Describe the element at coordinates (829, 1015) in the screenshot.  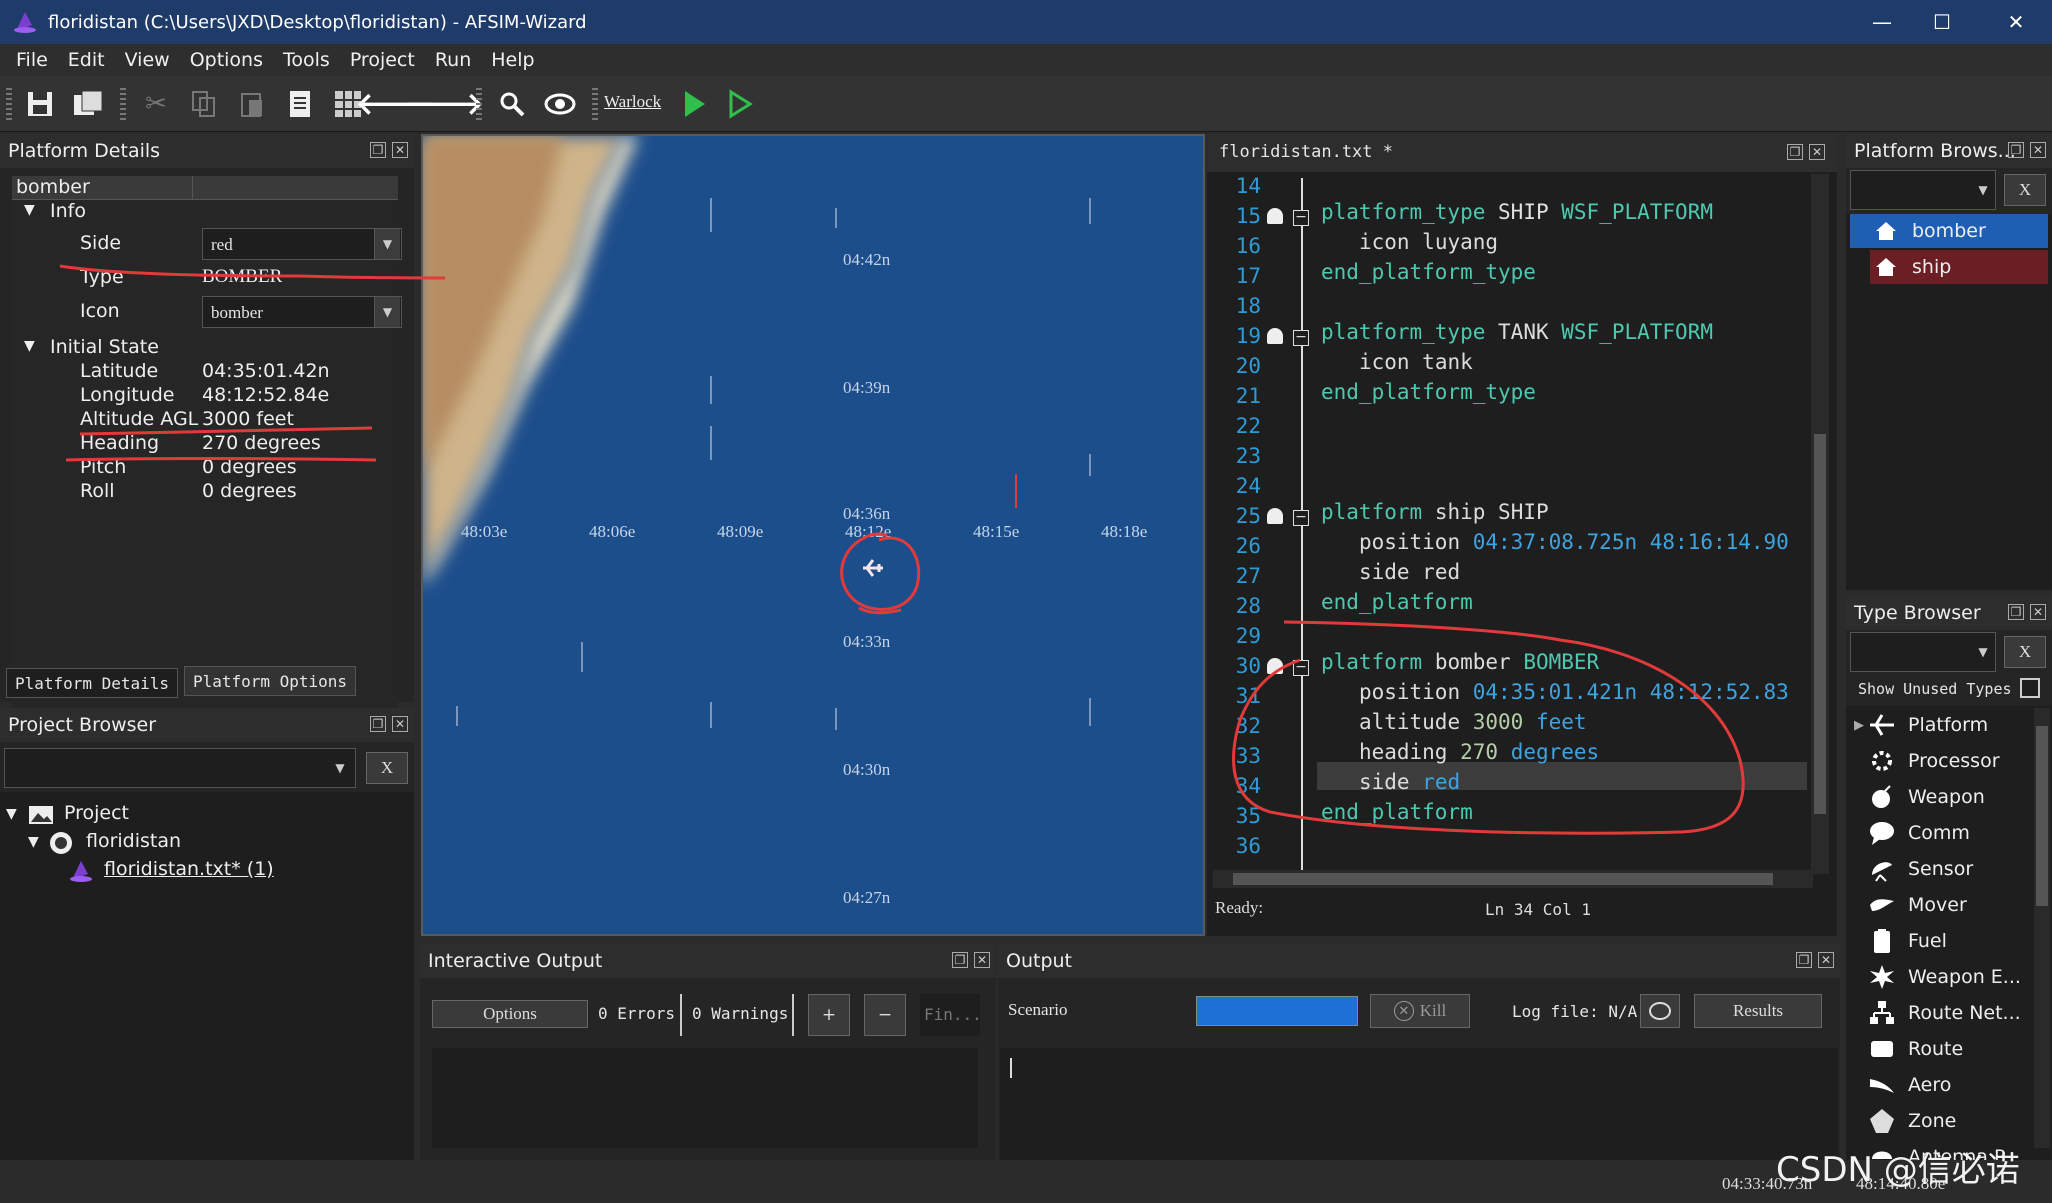
I see `zoom-in-button: +` at that location.